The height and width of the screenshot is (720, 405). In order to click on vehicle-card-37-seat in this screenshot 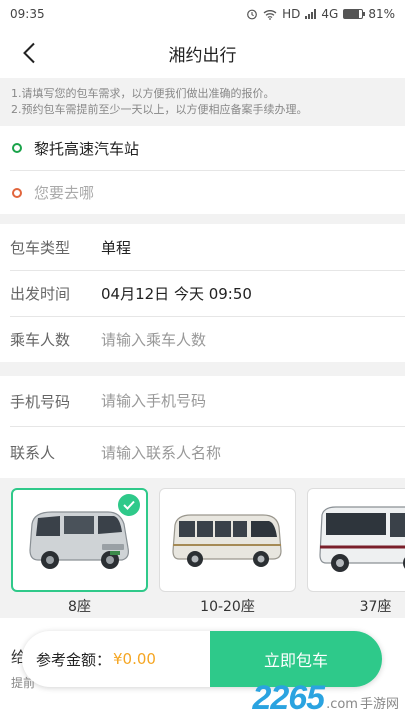, I will do `click(356, 540)`.